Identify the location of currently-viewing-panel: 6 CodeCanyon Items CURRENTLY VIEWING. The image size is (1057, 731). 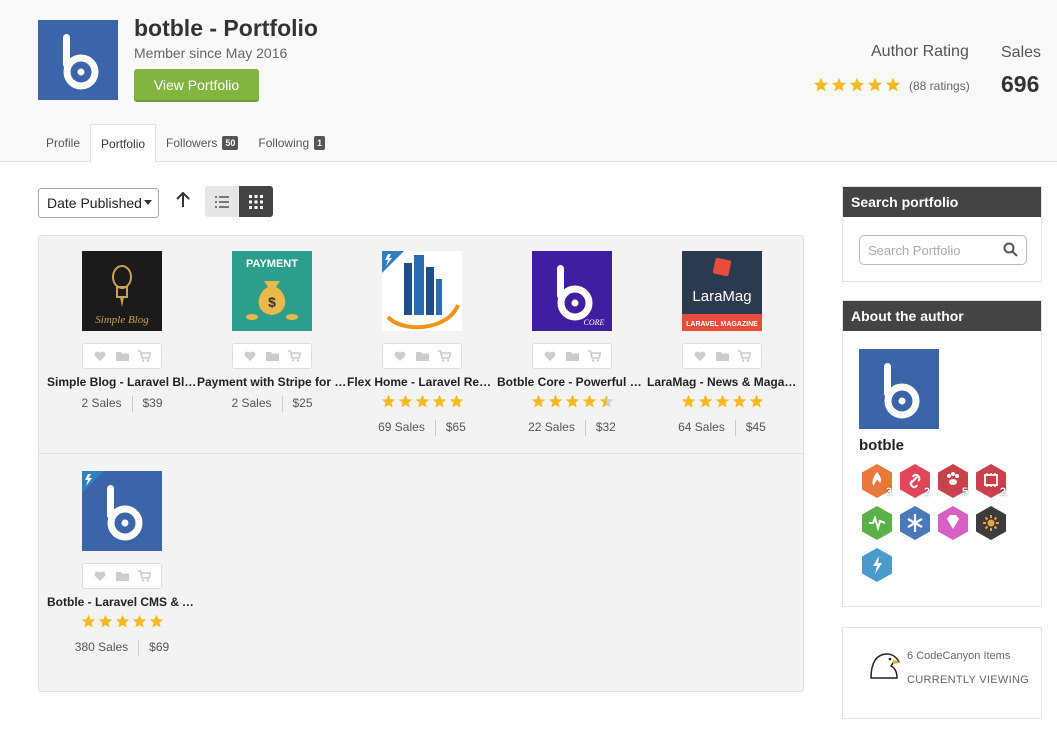
(942, 673).